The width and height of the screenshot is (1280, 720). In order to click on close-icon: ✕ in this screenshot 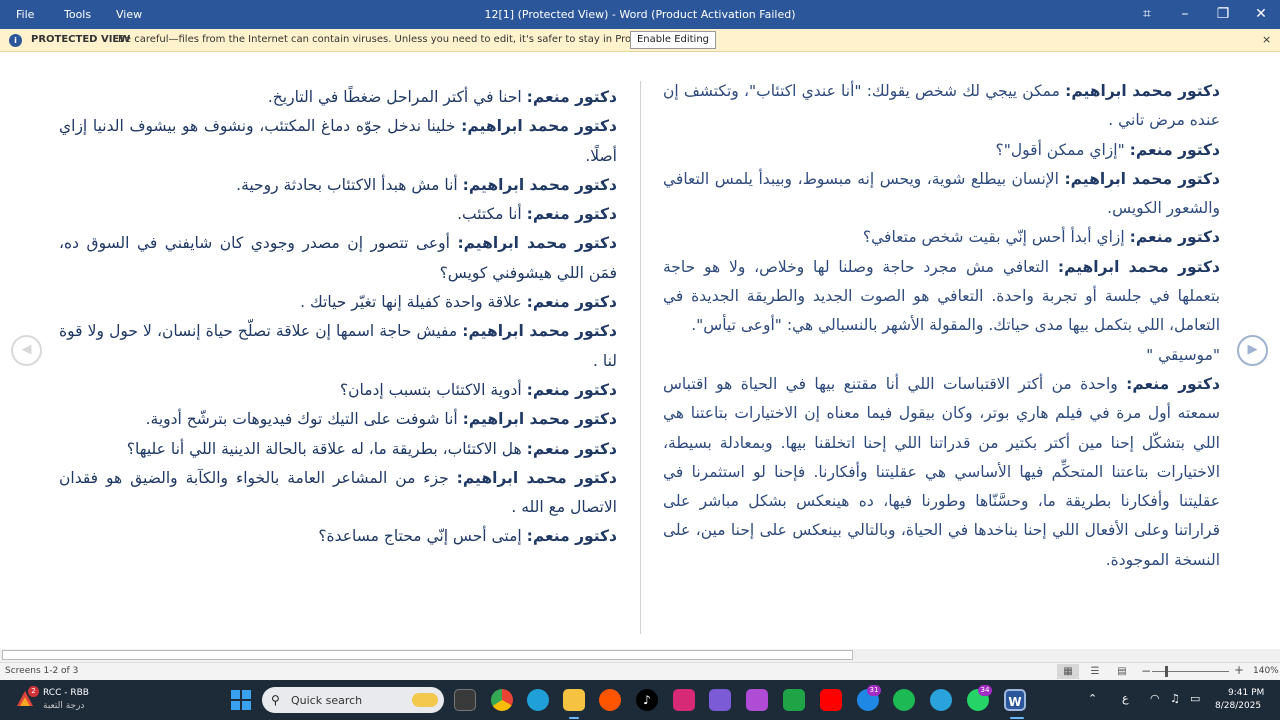, I will do `click(1261, 14)`.